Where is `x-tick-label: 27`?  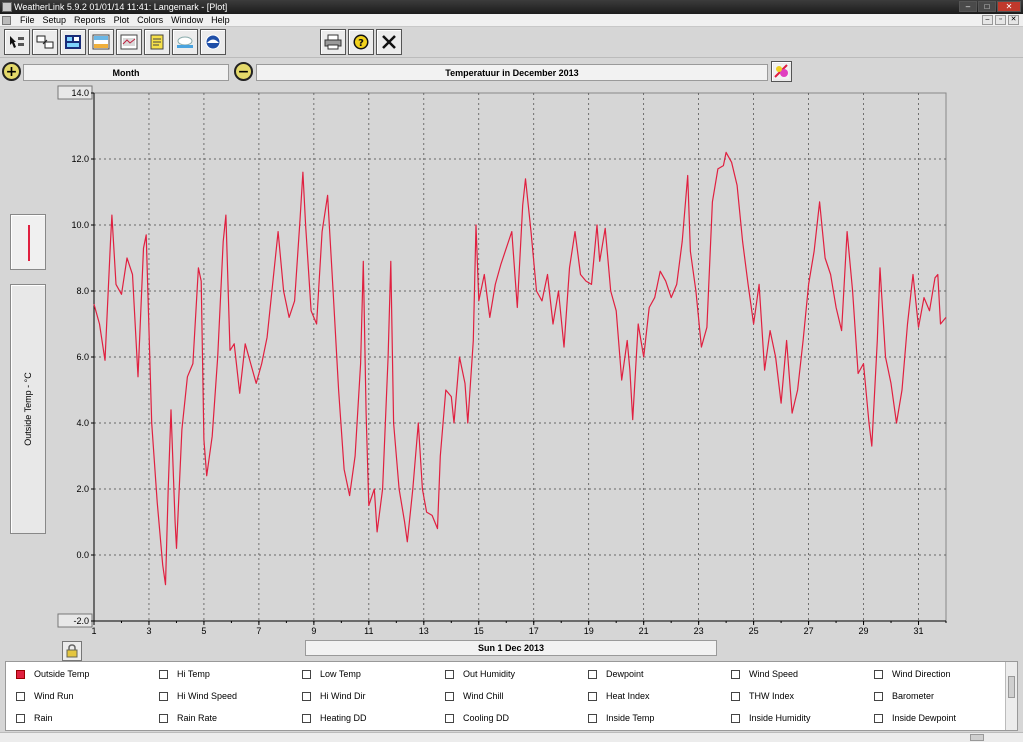
x-tick-label: 27 is located at coordinates (809, 631).